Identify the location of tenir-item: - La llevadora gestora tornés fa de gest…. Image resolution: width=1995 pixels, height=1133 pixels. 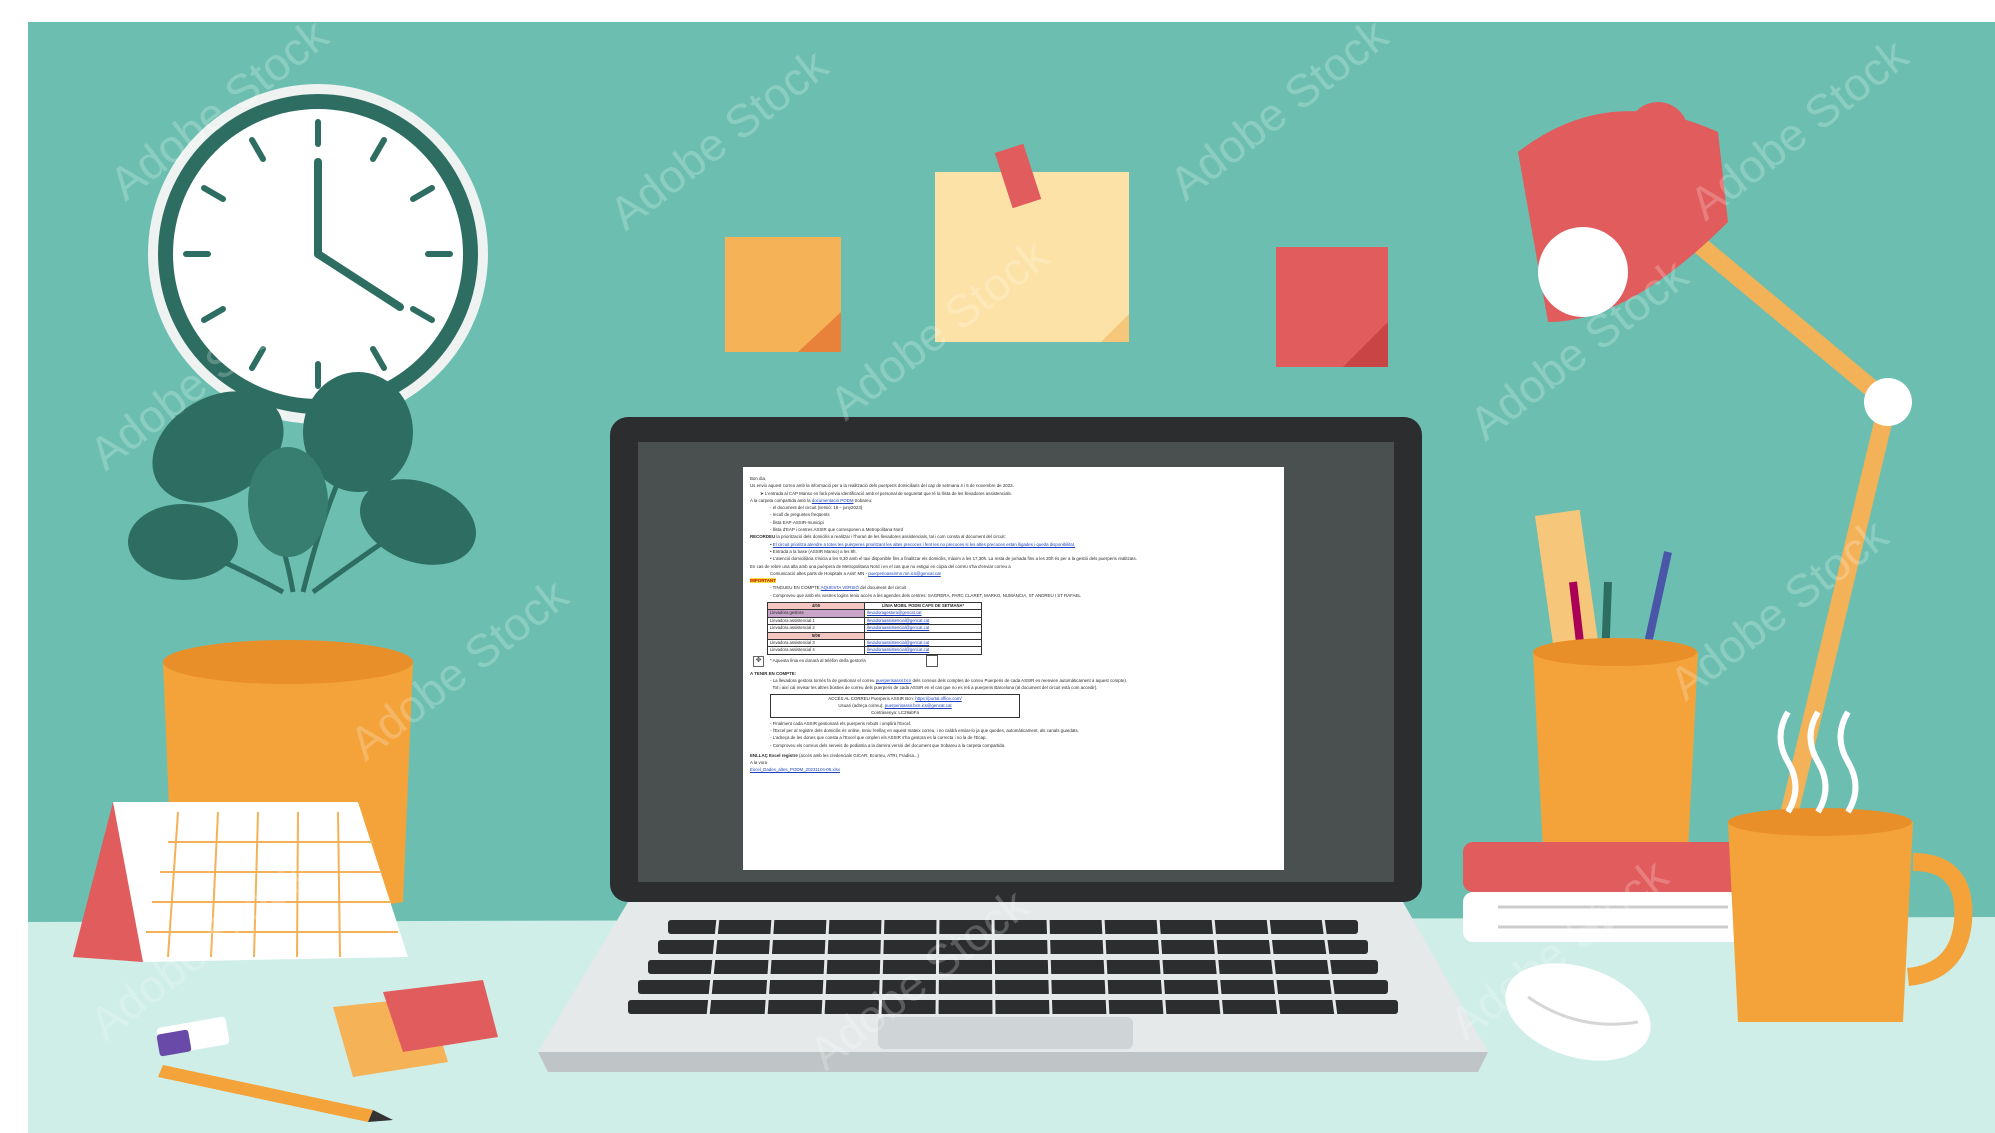
(949, 681).